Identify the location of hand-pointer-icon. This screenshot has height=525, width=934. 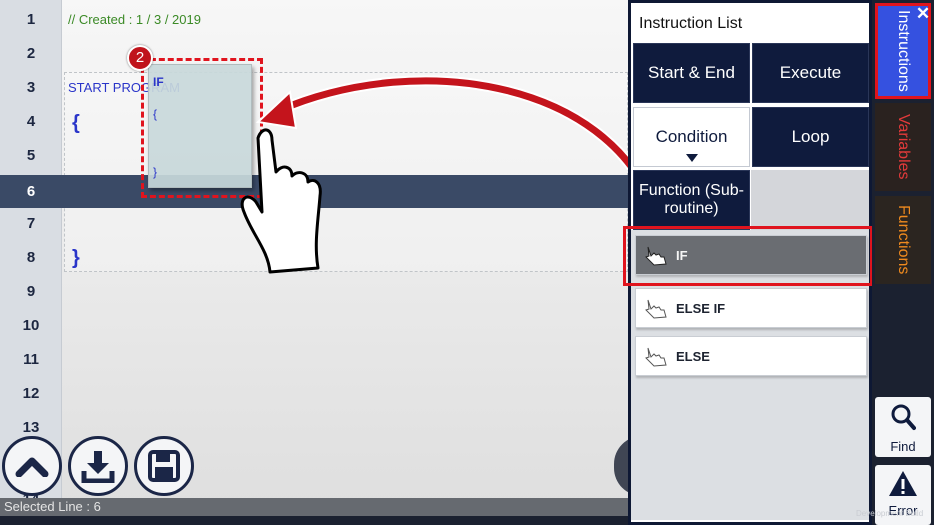
(281, 201).